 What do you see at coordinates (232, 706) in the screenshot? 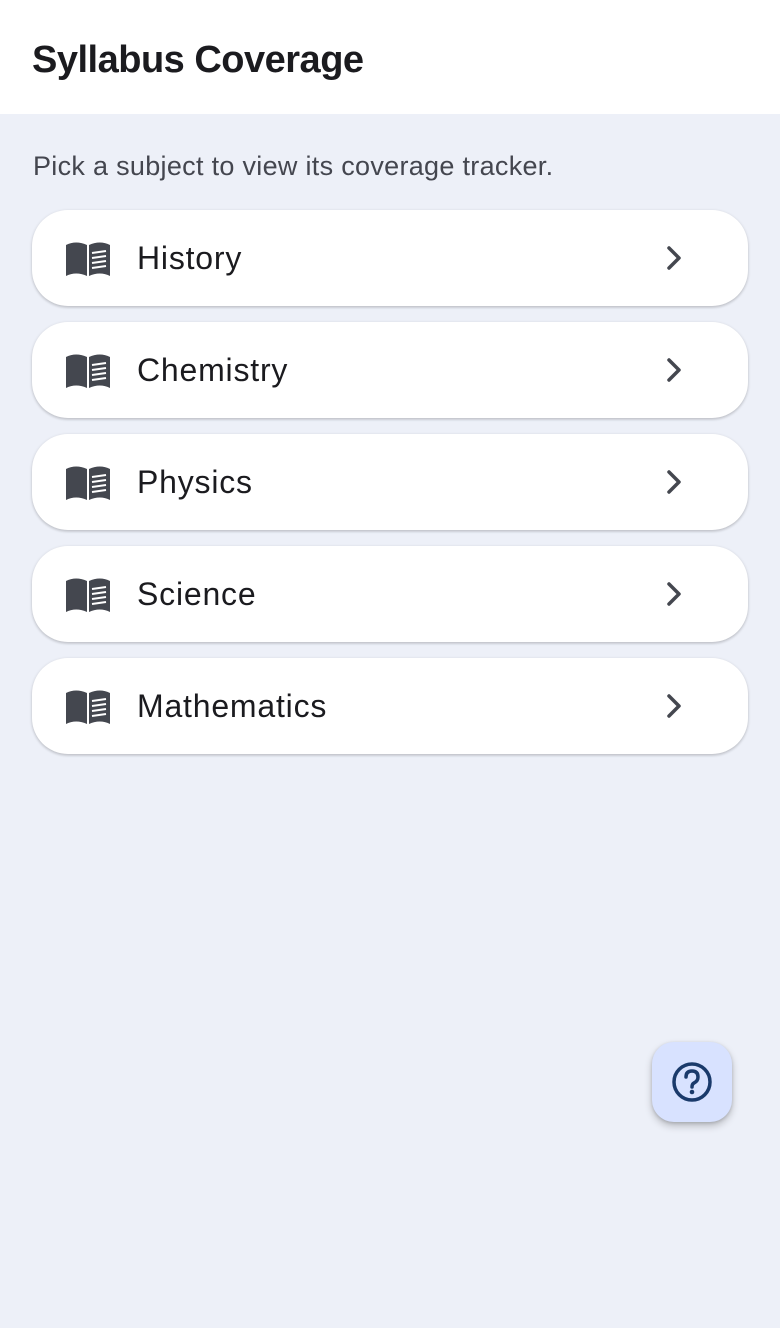
I see `subject-label: Mathematics` at bounding box center [232, 706].